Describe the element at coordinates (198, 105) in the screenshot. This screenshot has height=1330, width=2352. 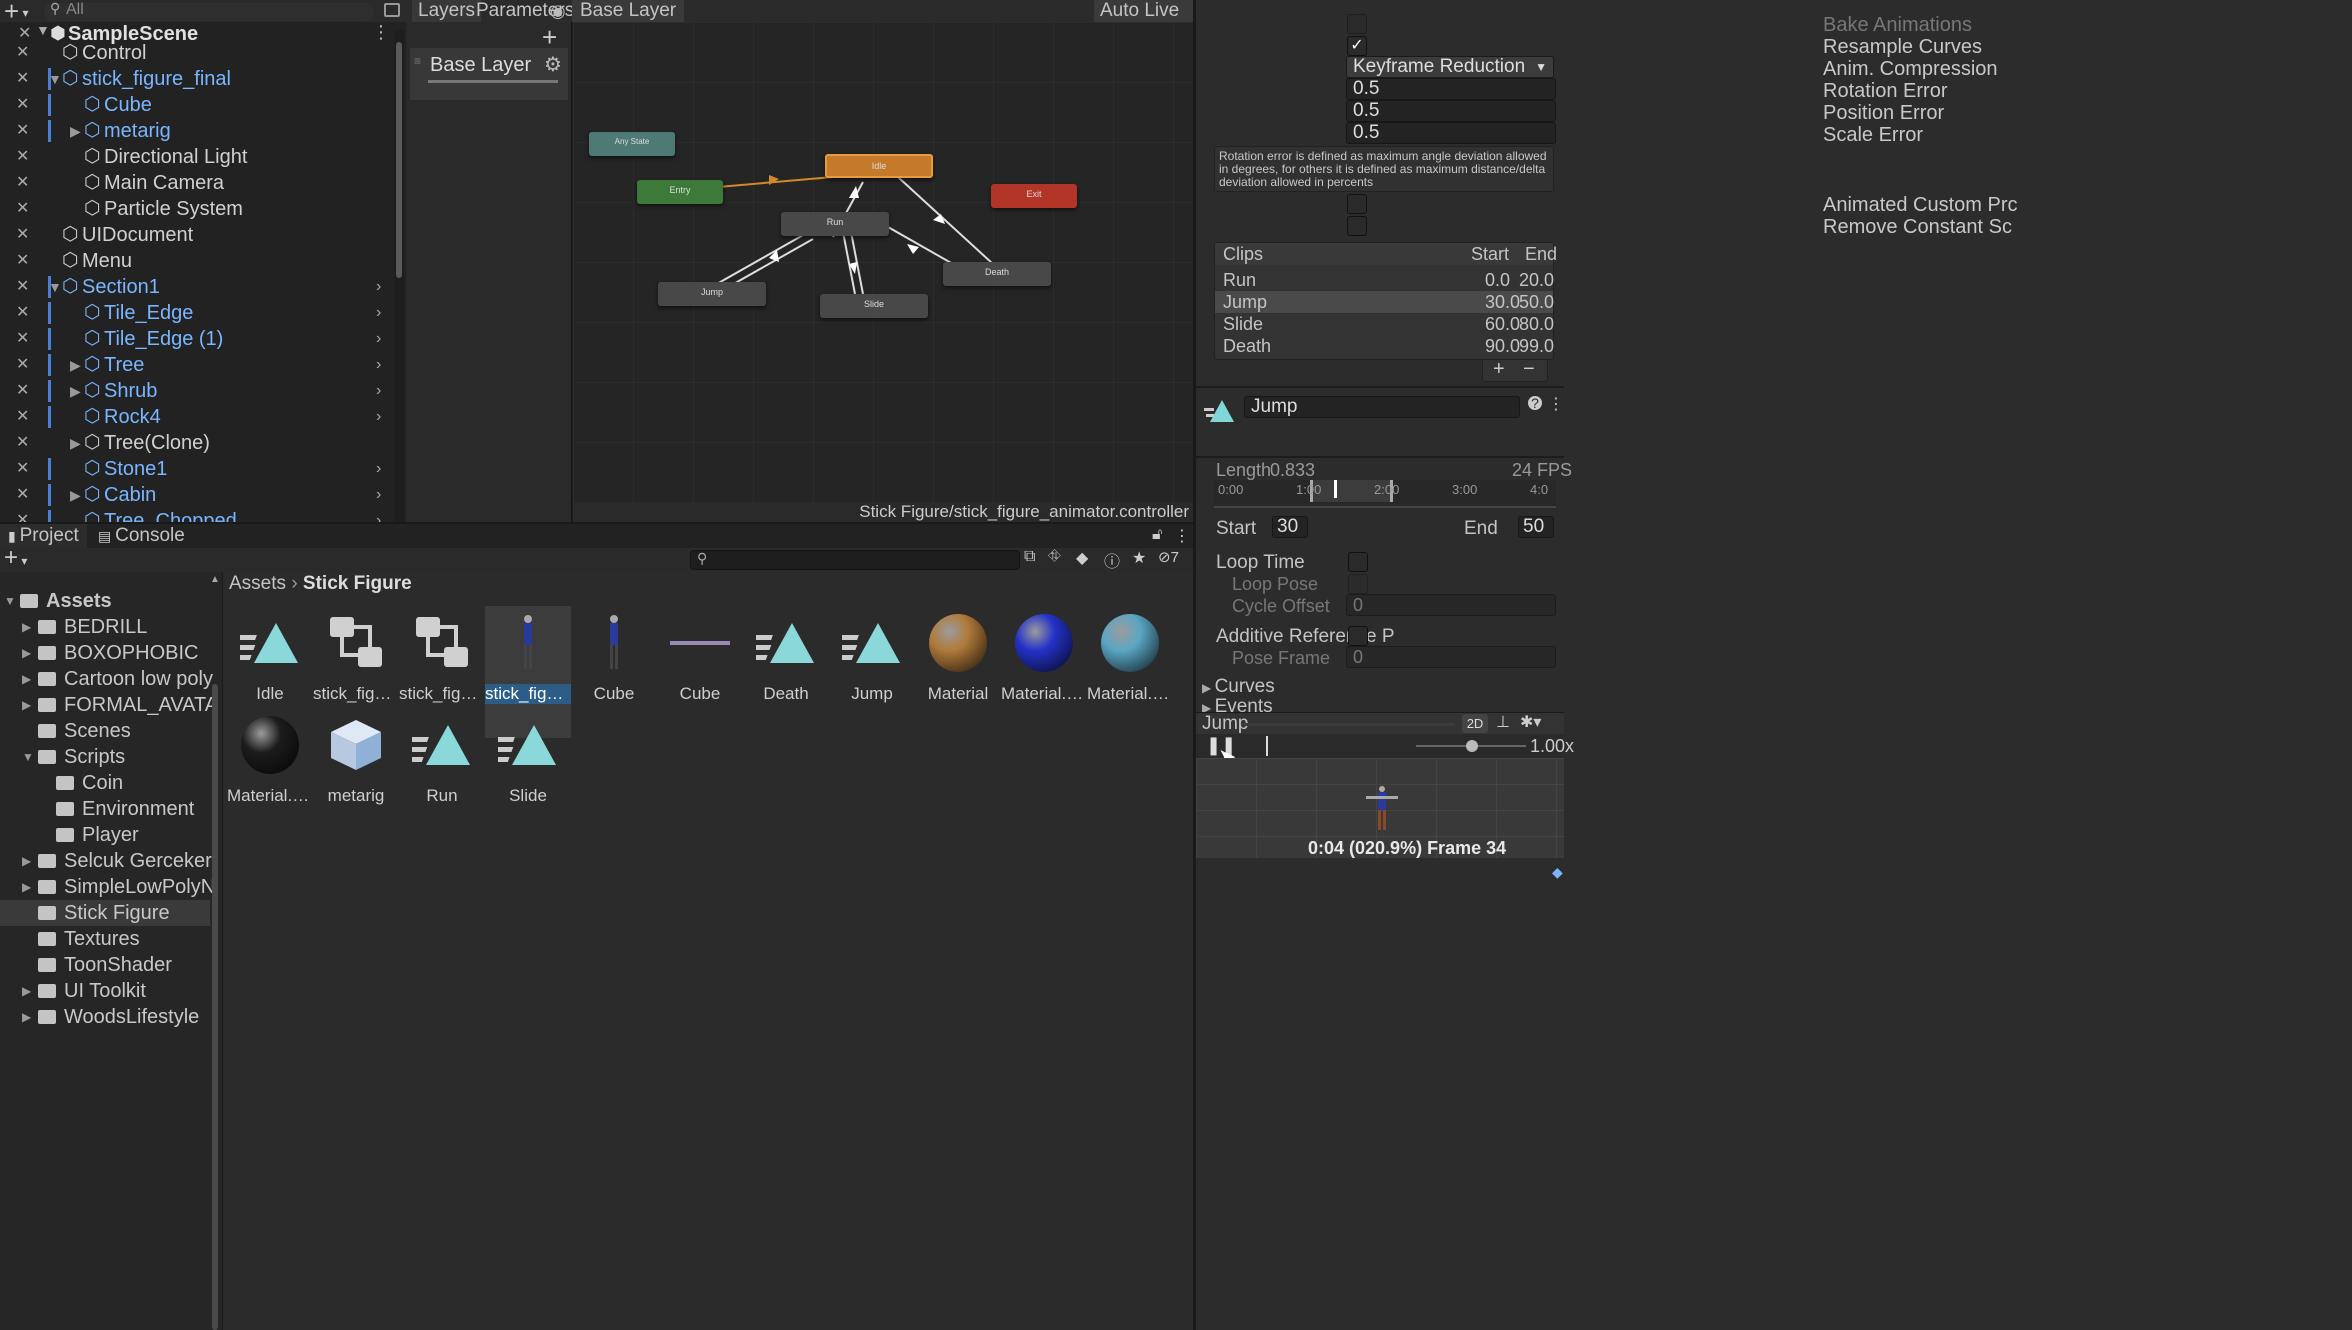
I see `hierarchy-item: ✕ ⬡ Cube` at that location.